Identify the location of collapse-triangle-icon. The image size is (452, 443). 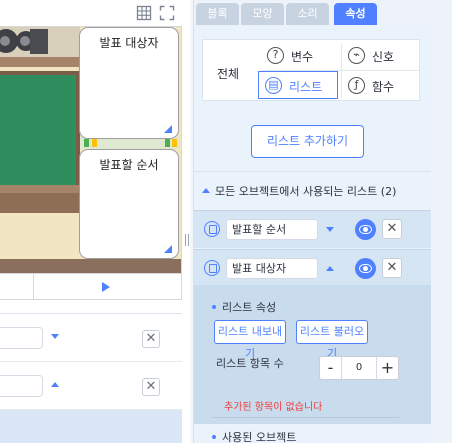
(206, 190).